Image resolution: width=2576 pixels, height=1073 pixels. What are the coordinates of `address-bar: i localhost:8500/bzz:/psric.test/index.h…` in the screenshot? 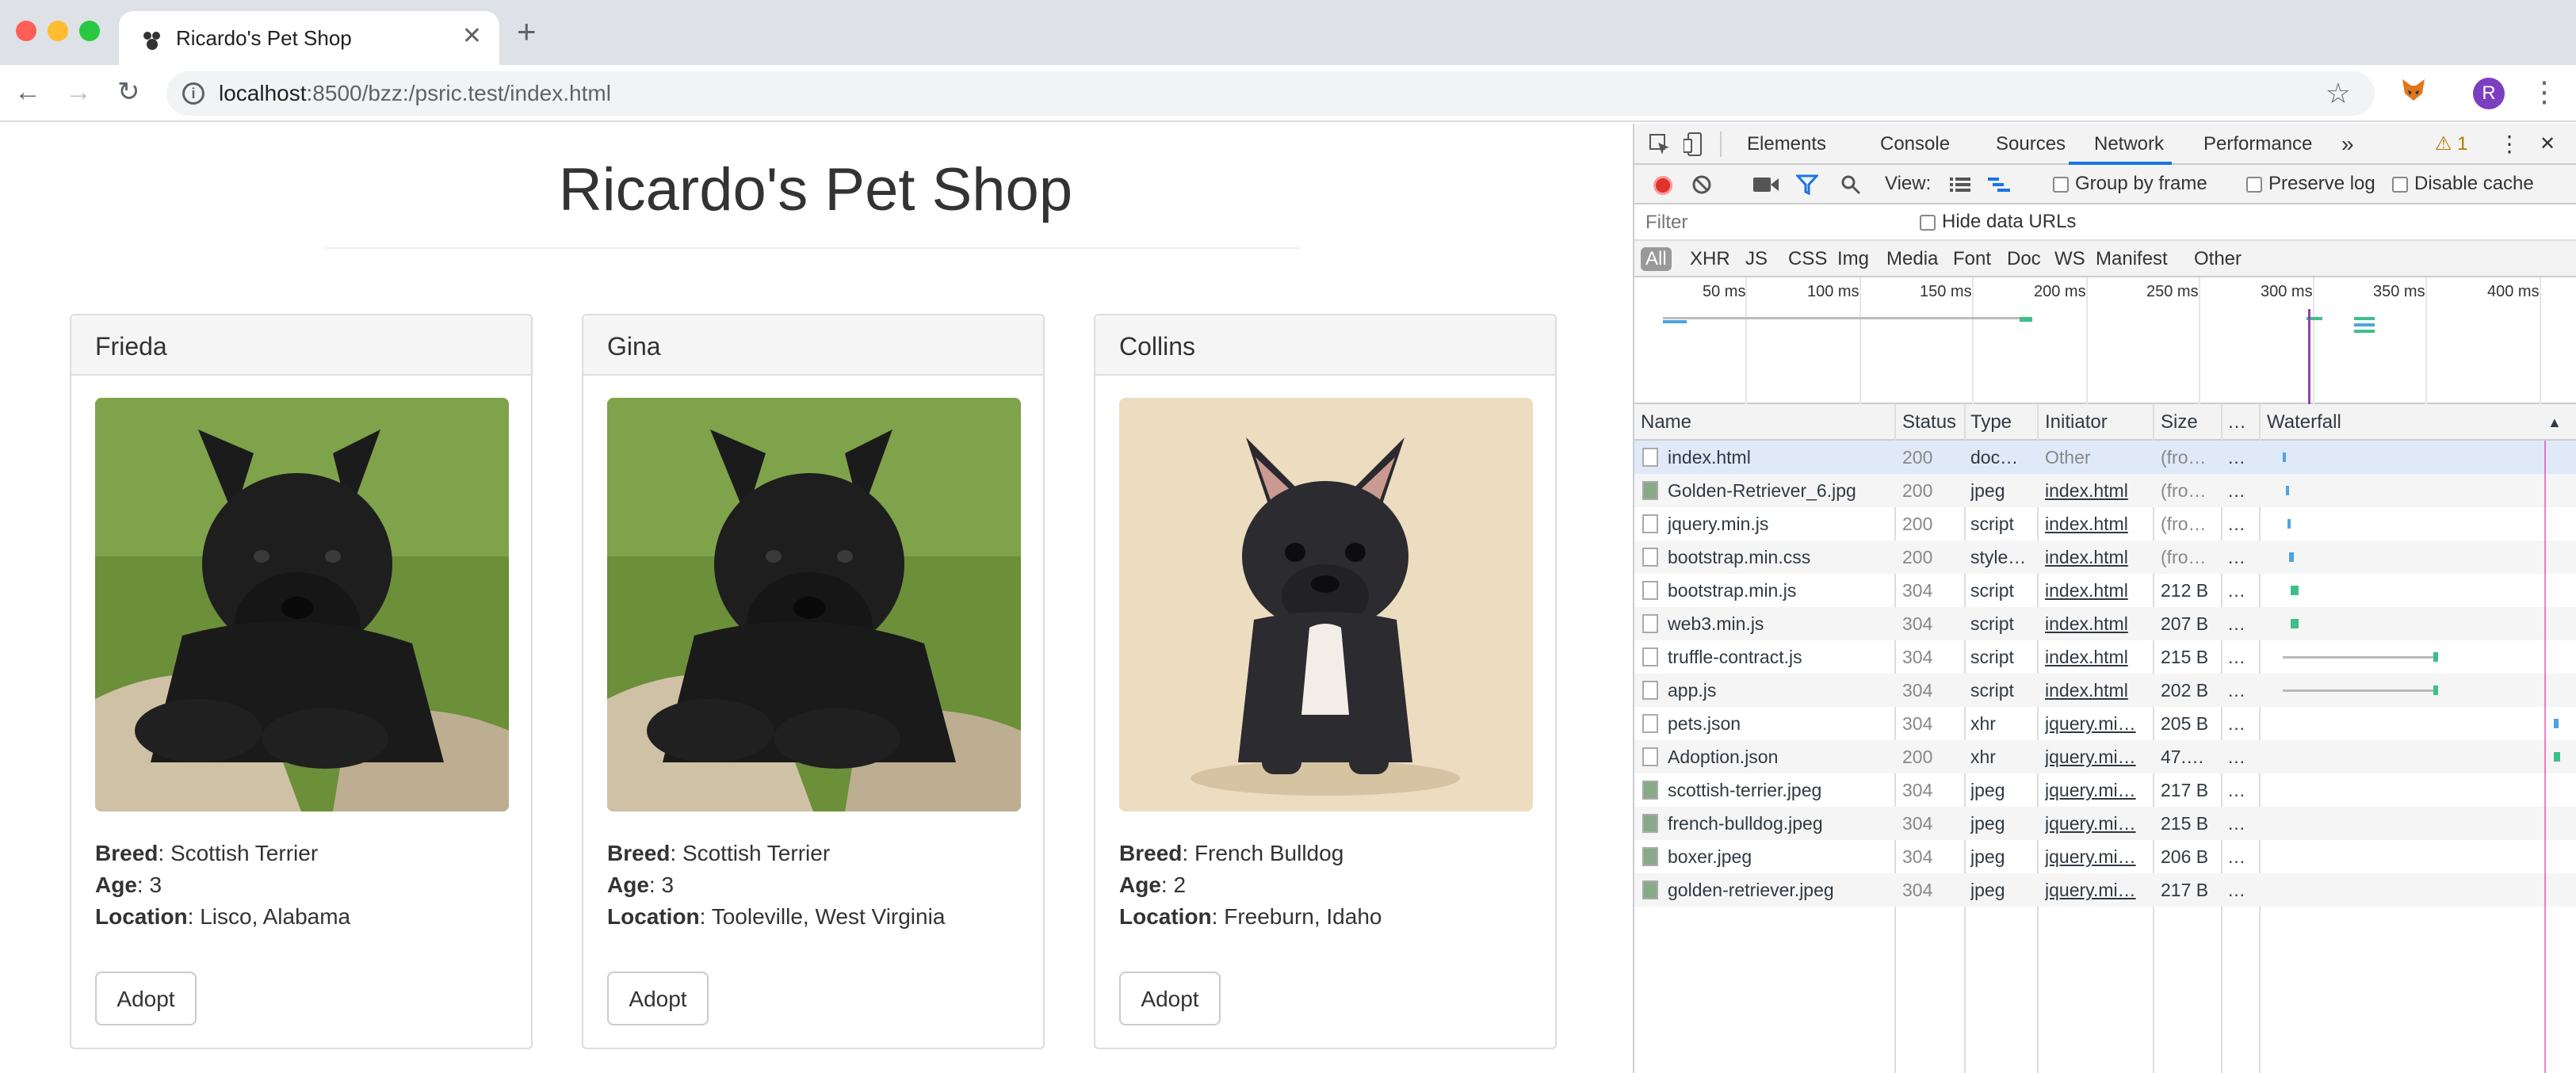 It's located at (1270, 93).